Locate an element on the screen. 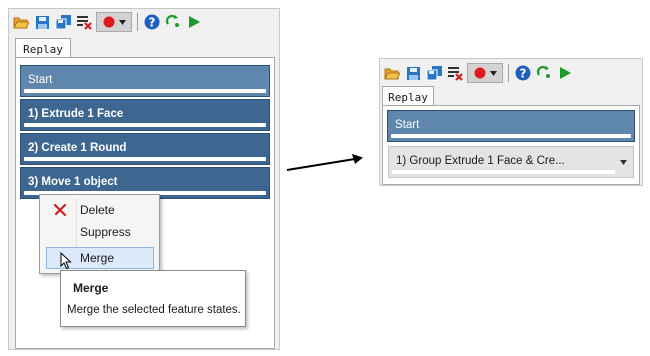 The image size is (650, 356). delete-icon is located at coordinates (60, 210).